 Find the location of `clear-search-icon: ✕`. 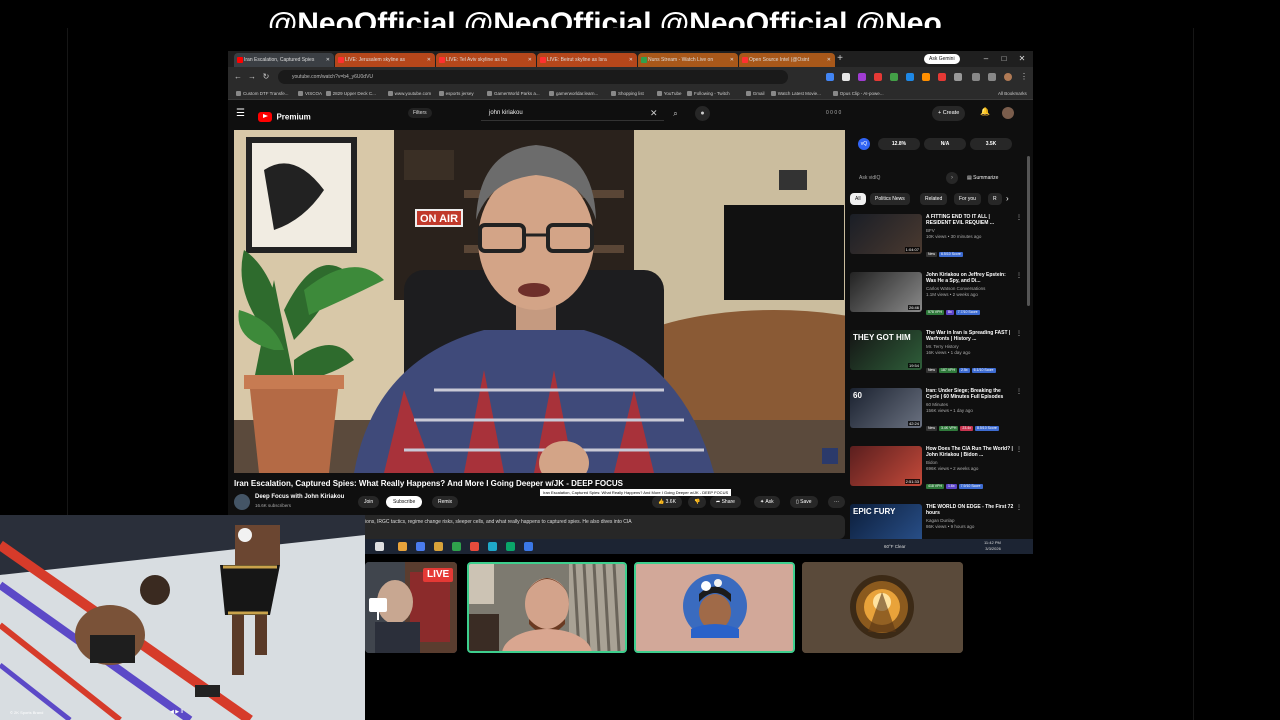

clear-search-icon: ✕ is located at coordinates (654, 113).